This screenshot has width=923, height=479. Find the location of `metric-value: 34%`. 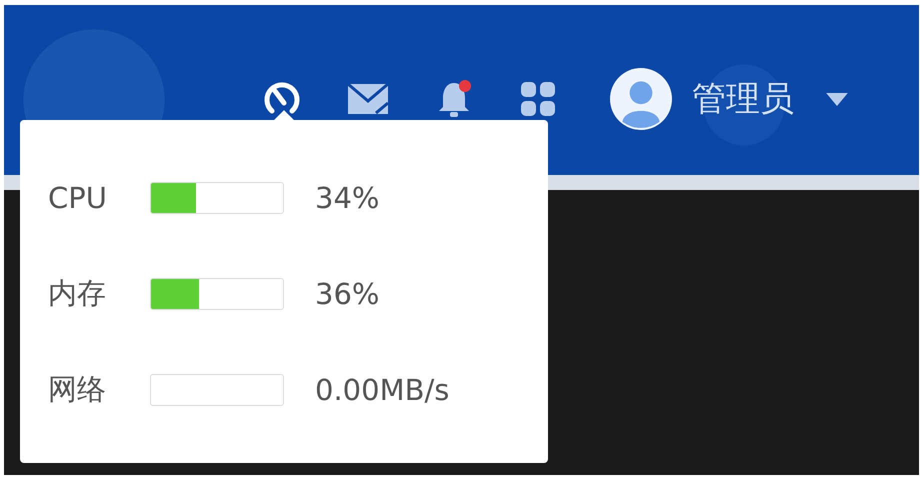

metric-value: 34% is located at coordinates (347, 198).